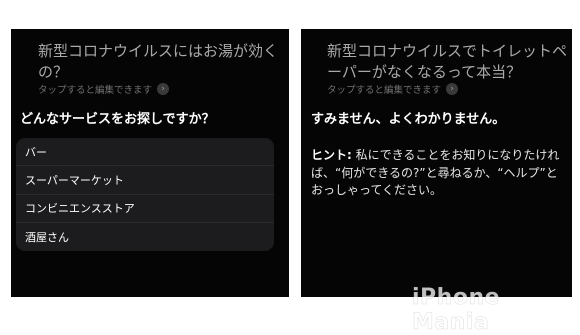 This screenshot has height=335, width=580. I want to click on siri-response: すみません、よくわかりません。, so click(408, 119).